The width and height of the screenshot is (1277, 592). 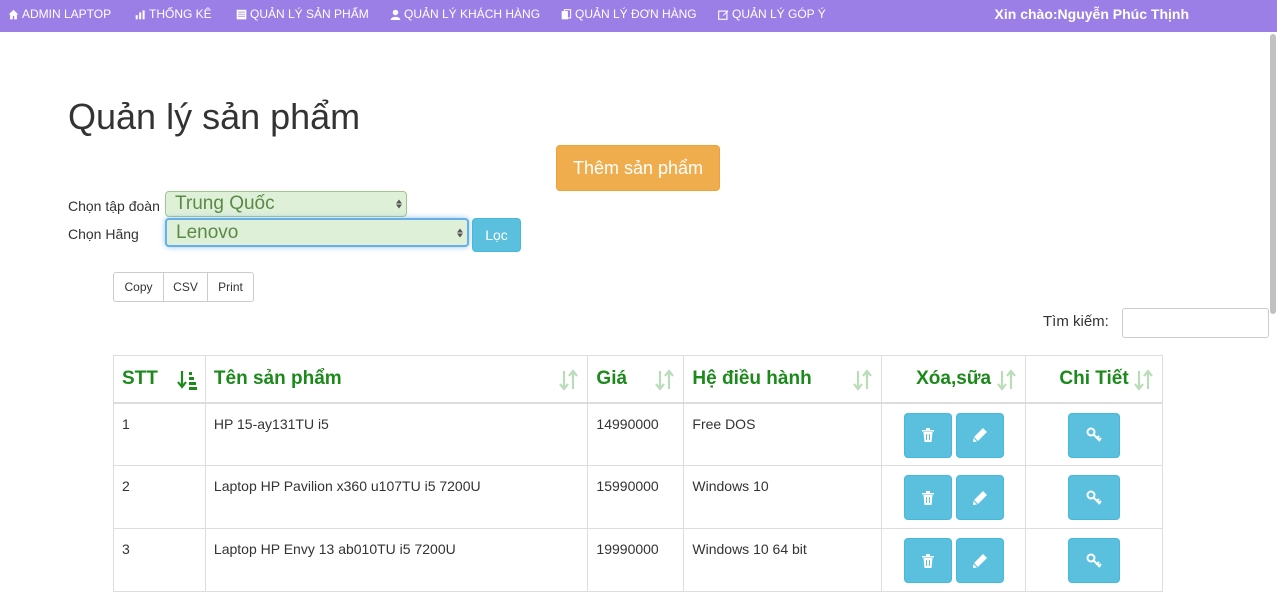 I want to click on column-header-label: Tên sản phẩm, so click(x=277, y=378).